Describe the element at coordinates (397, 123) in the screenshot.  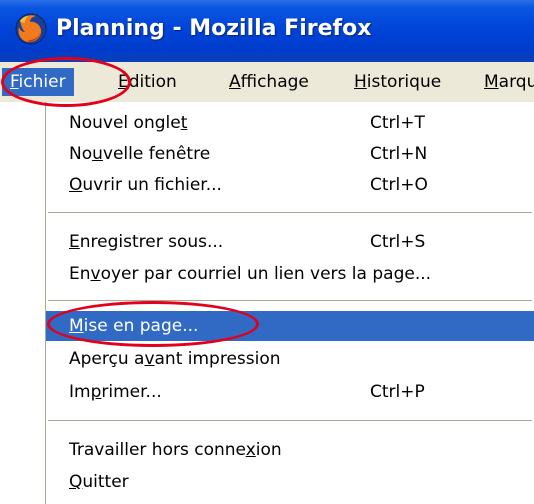
I see `shortcut-label: Ctrl+T` at that location.